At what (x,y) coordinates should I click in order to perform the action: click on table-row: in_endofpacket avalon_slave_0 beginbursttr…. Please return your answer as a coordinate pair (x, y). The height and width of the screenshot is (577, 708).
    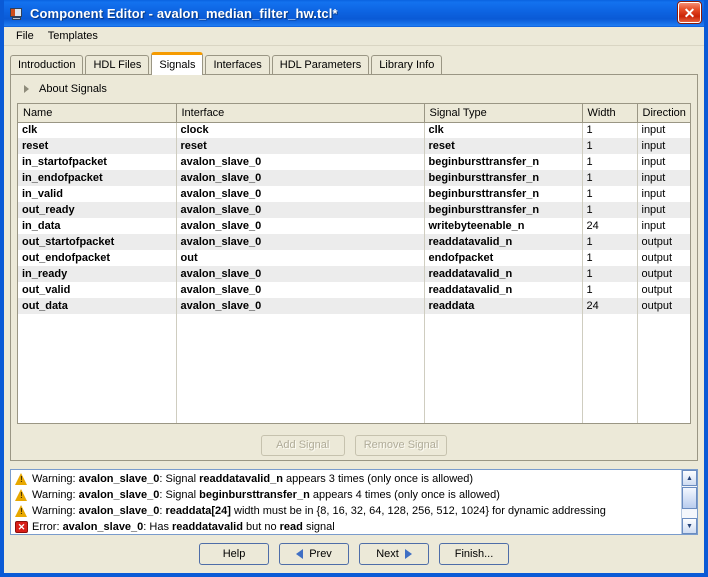
    Looking at the image, I should click on (354, 178).